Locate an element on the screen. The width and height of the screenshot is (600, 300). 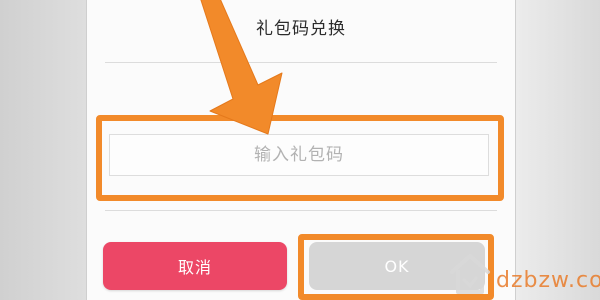
title-divider is located at coordinates (301, 62).